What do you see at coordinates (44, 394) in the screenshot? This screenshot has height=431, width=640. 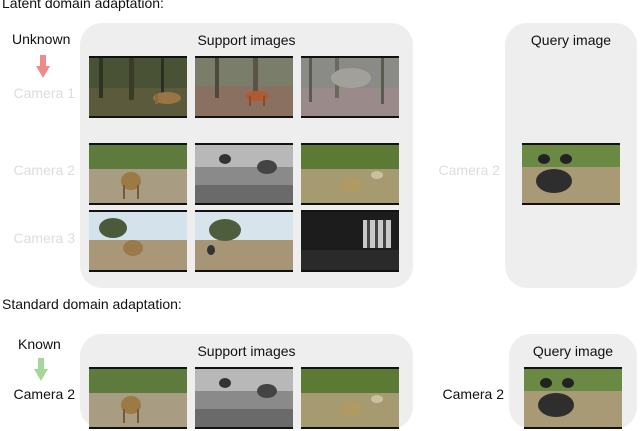 I see `standard-camera-label: Camera 2` at bounding box center [44, 394].